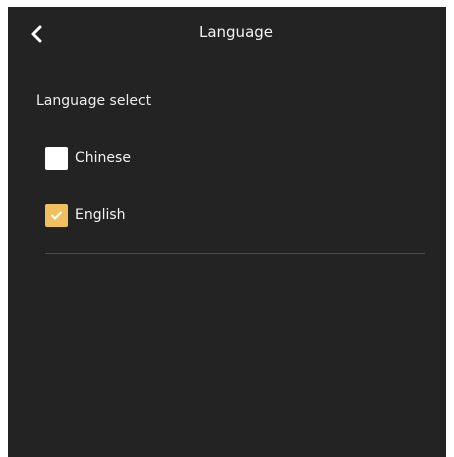 This screenshot has width=454, height=457. I want to click on language-option-chinese: Chinese, so click(88, 158).